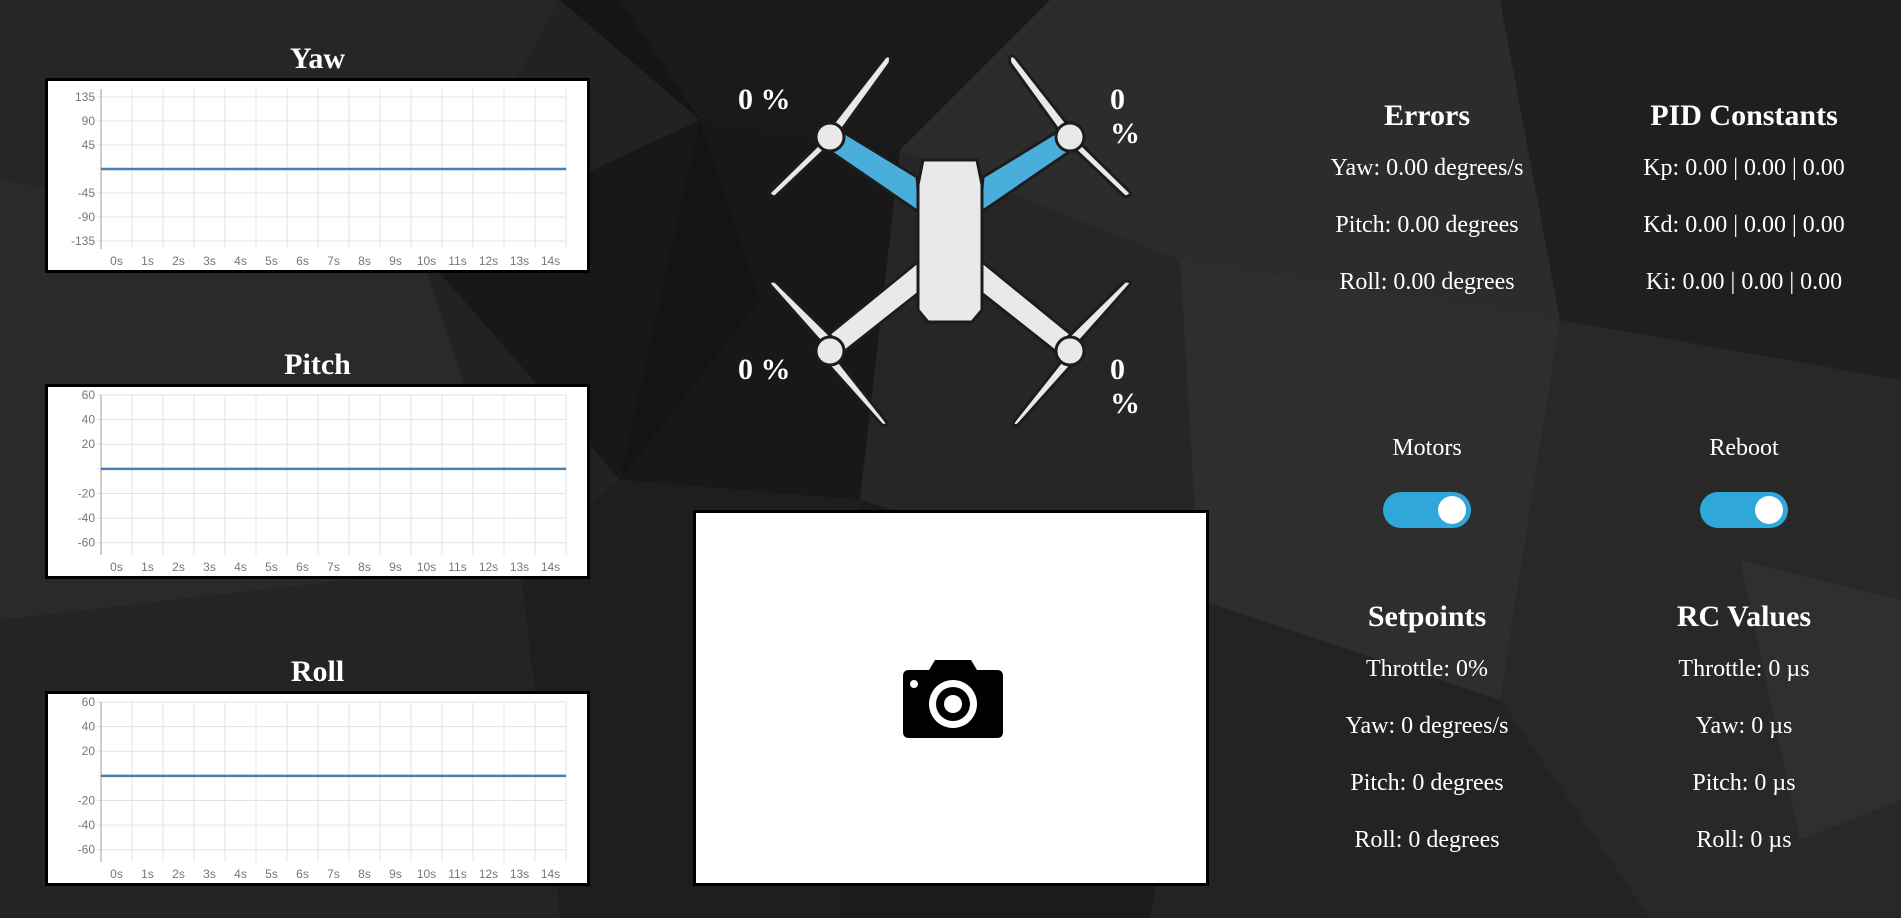 The width and height of the screenshot is (1901, 918). What do you see at coordinates (178, 567) in the screenshot?
I see `x-tick-label: 2s` at bounding box center [178, 567].